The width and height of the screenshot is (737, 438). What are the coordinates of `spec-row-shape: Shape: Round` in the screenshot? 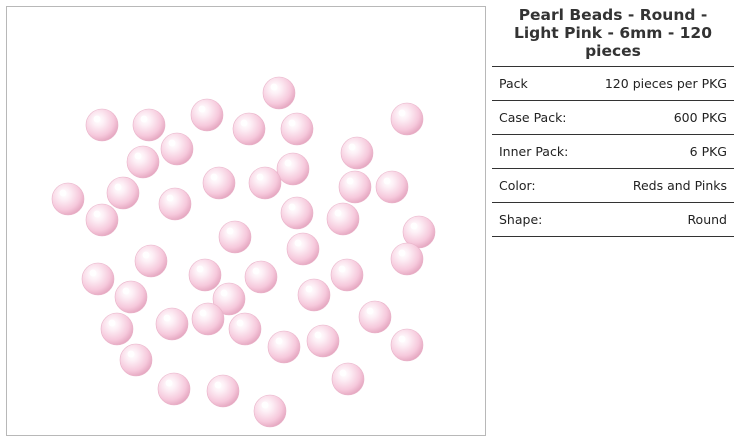 It's located at (613, 219).